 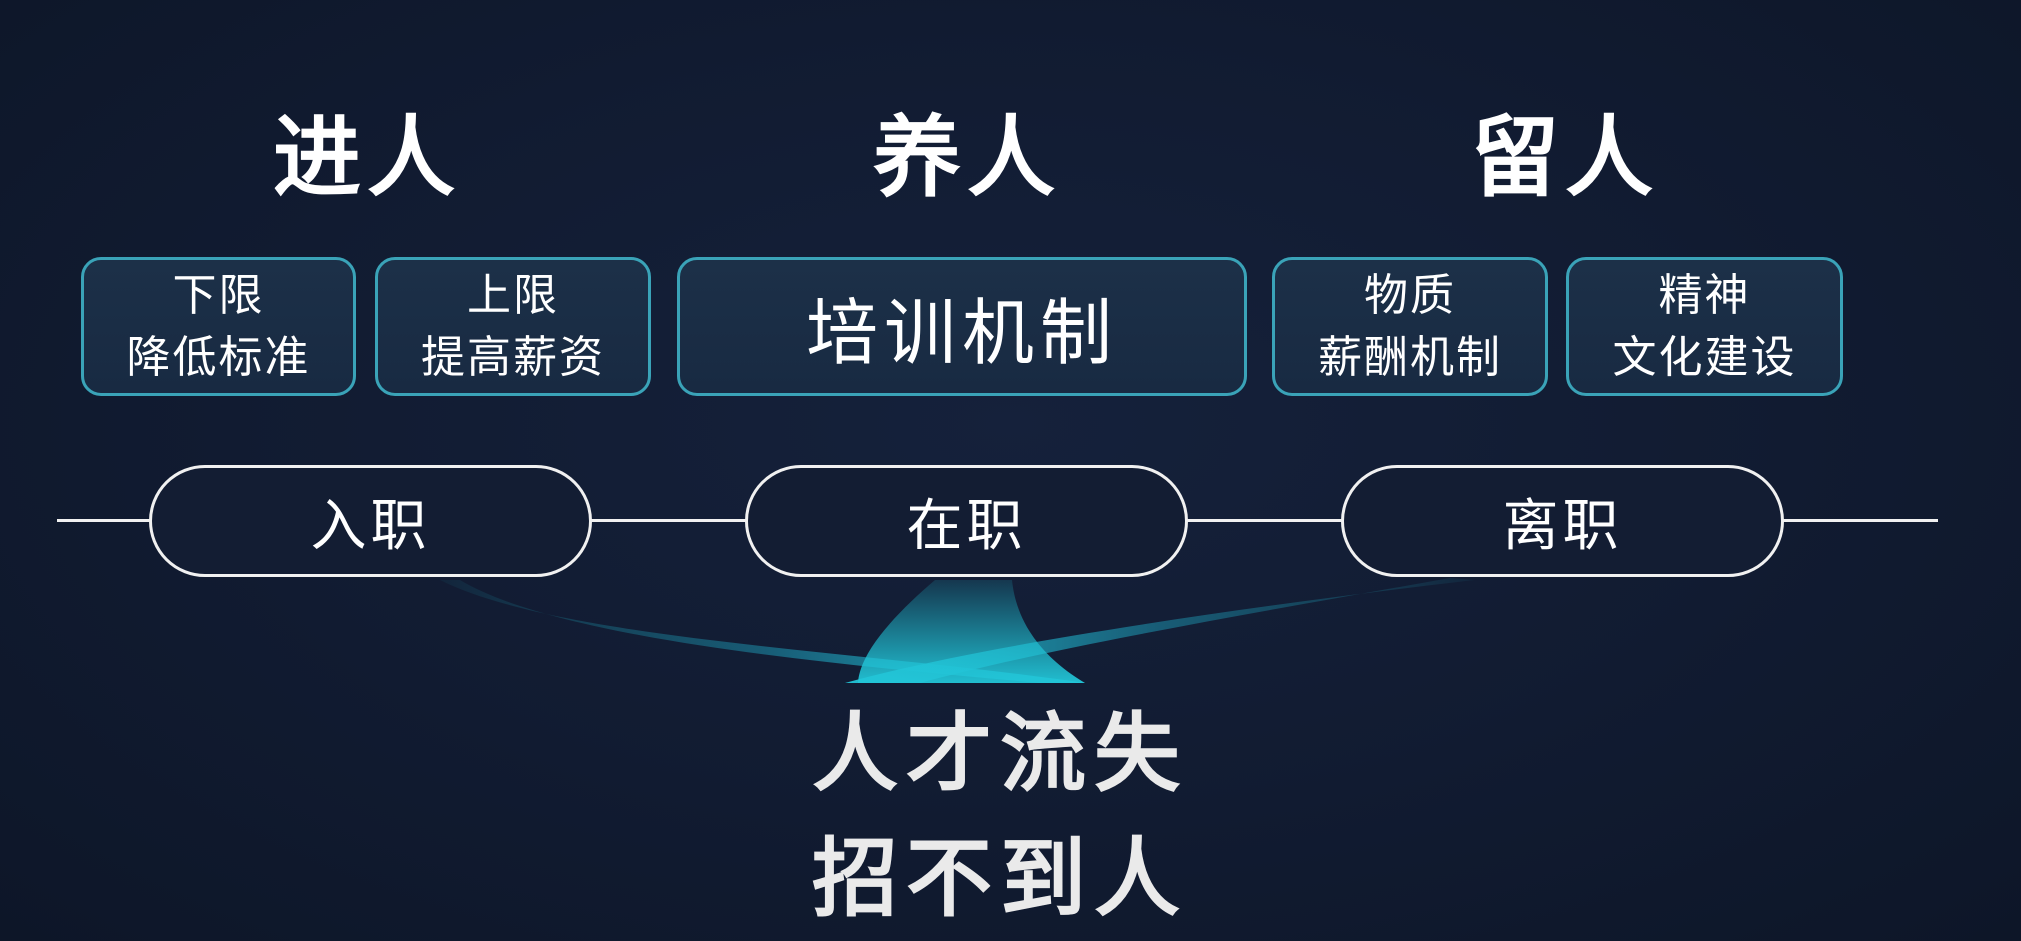 I want to click on outcome-talent-loss: 人才流失, so click(x=1000, y=754).